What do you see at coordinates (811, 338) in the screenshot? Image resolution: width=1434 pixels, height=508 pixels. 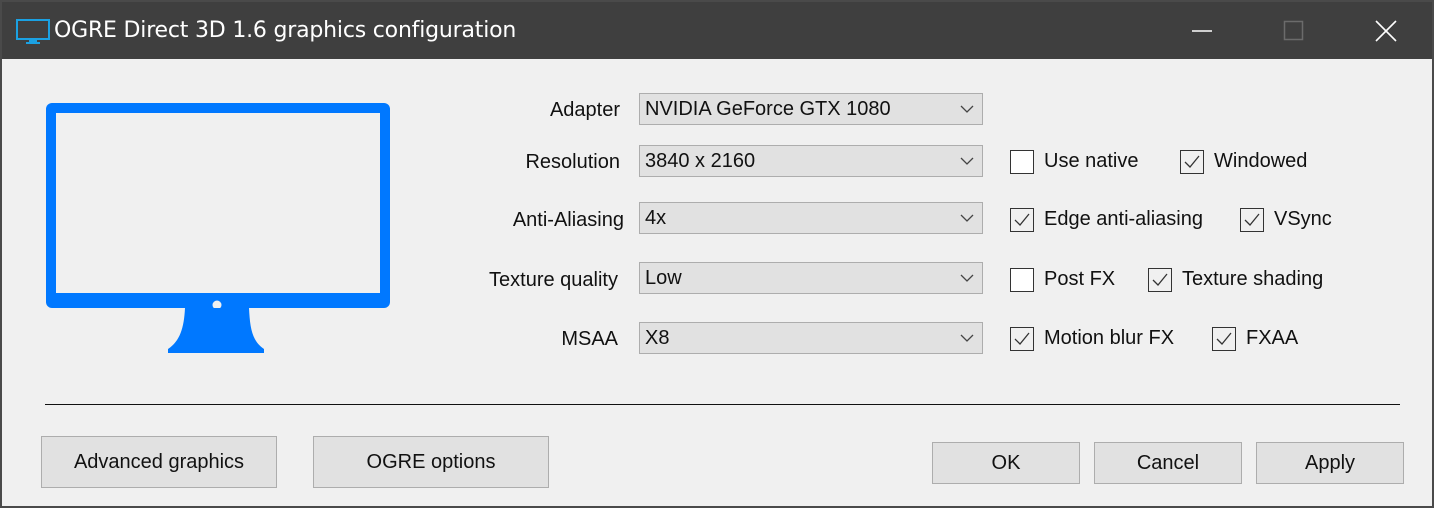 I see `msaa-select: X8` at bounding box center [811, 338].